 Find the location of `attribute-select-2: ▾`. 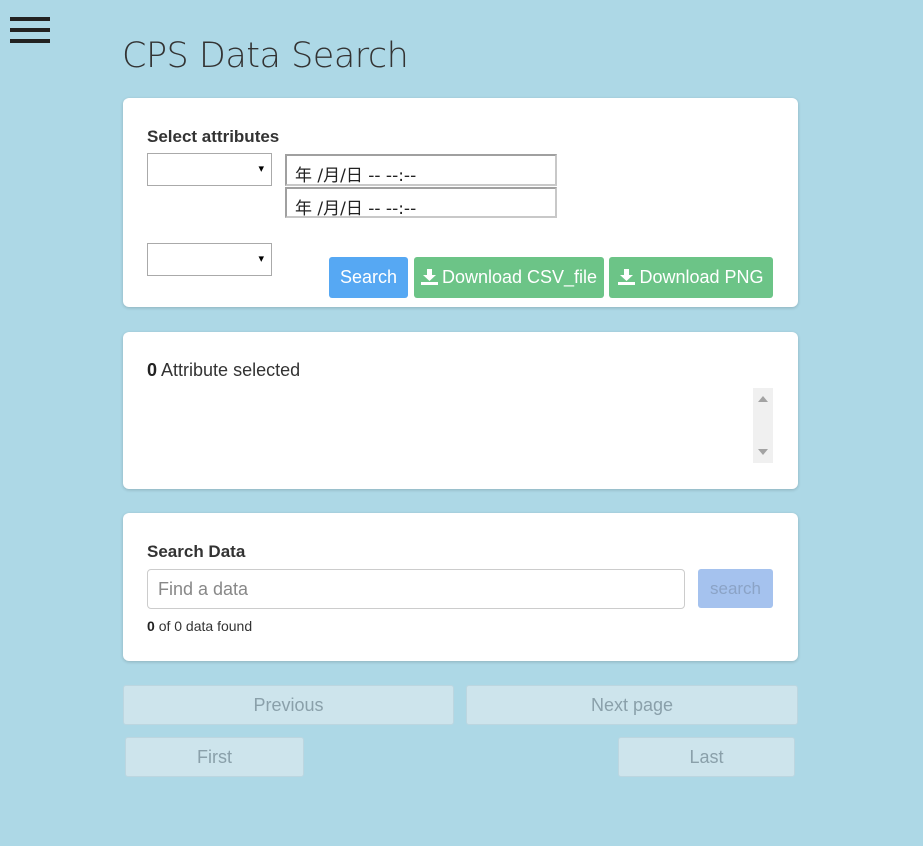

attribute-select-2: ▾ is located at coordinates (209, 259).